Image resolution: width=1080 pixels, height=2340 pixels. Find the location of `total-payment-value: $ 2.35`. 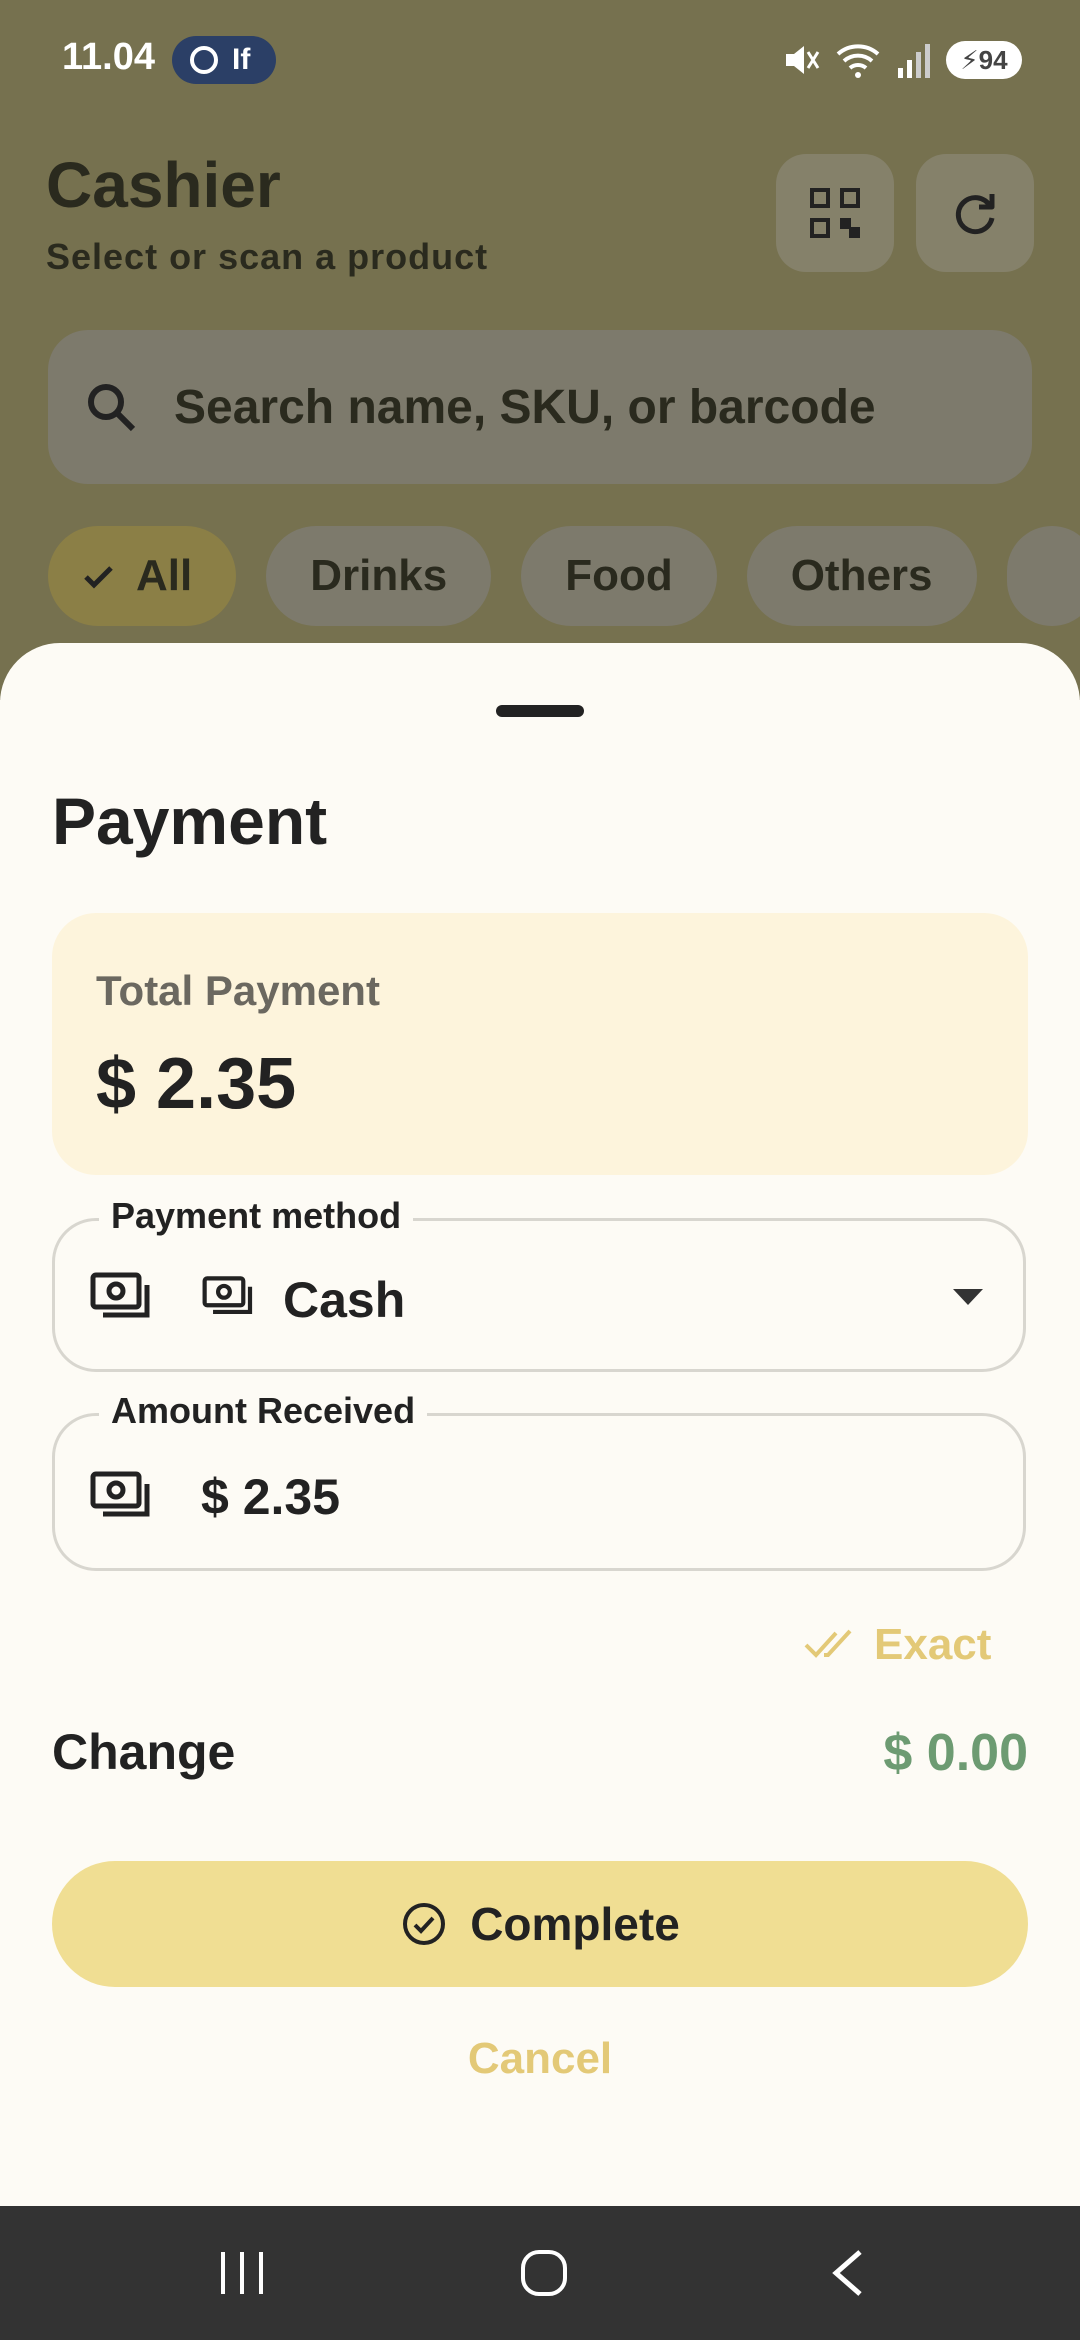

total-payment-value: $ 2.35 is located at coordinates (196, 1084).